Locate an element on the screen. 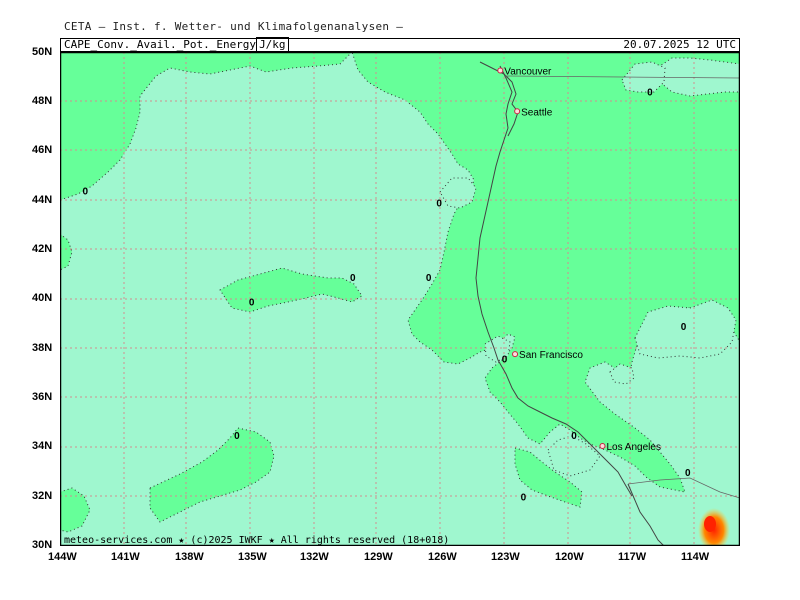  city-label: San Francisco is located at coordinates (551, 355).